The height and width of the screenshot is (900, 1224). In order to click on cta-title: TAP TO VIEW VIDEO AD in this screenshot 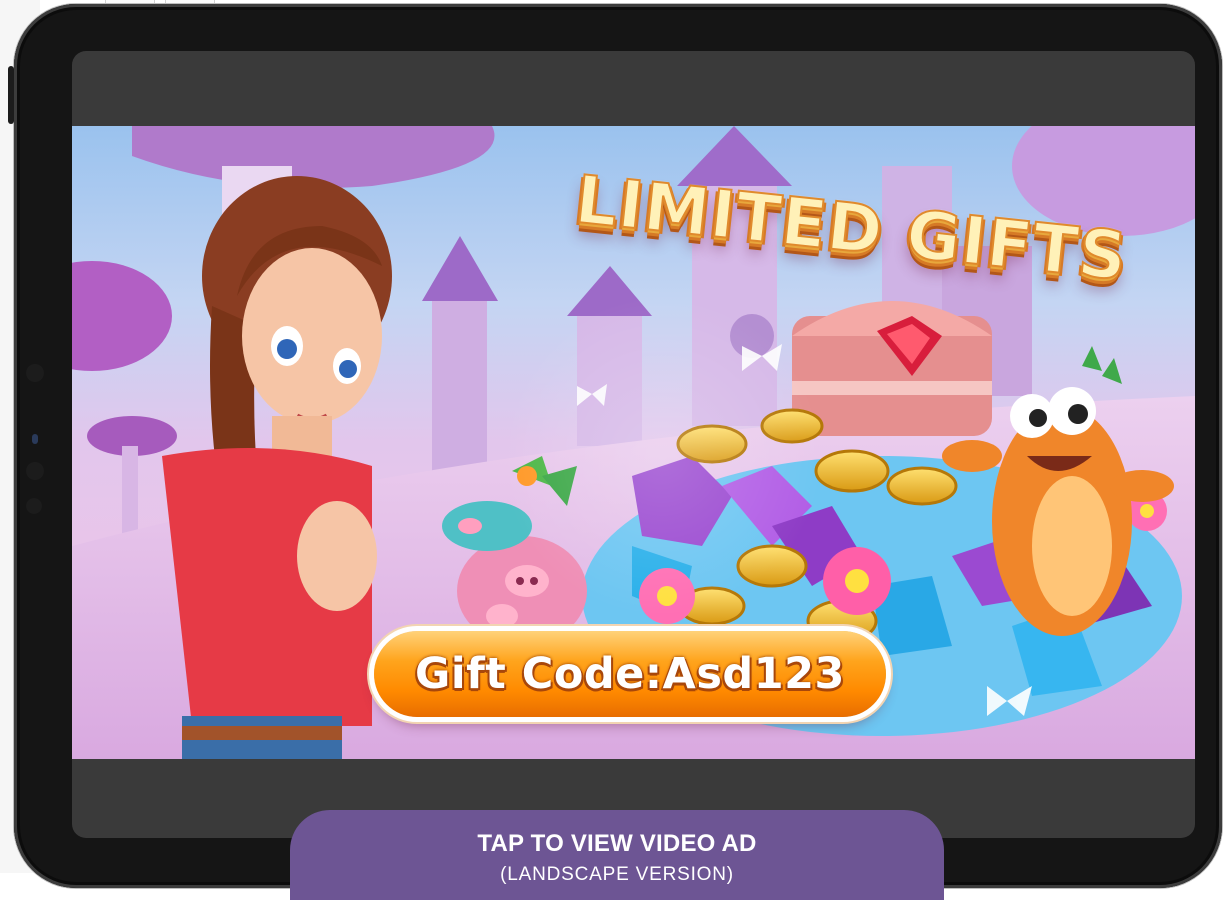, I will do `click(617, 843)`.